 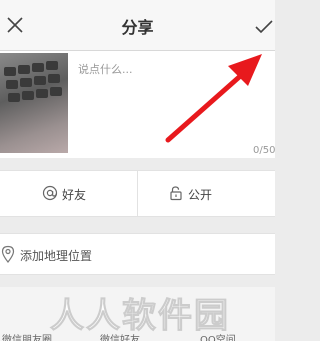 What do you see at coordinates (56, 256) in the screenshot?
I see `add-location-label: 添加地理位置` at bounding box center [56, 256].